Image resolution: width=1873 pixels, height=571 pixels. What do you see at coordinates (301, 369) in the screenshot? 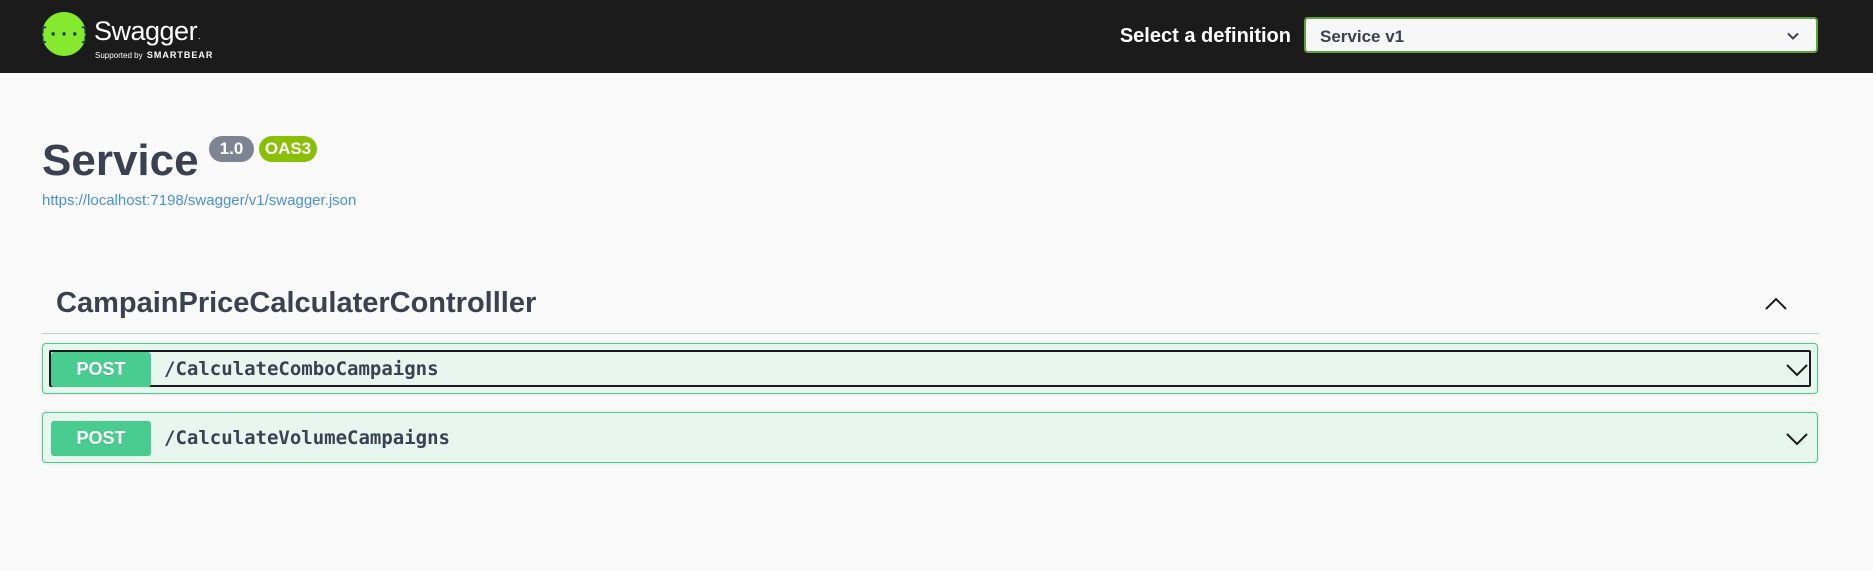
I see `operation-path: /CalculateComboCampaigns` at bounding box center [301, 369].